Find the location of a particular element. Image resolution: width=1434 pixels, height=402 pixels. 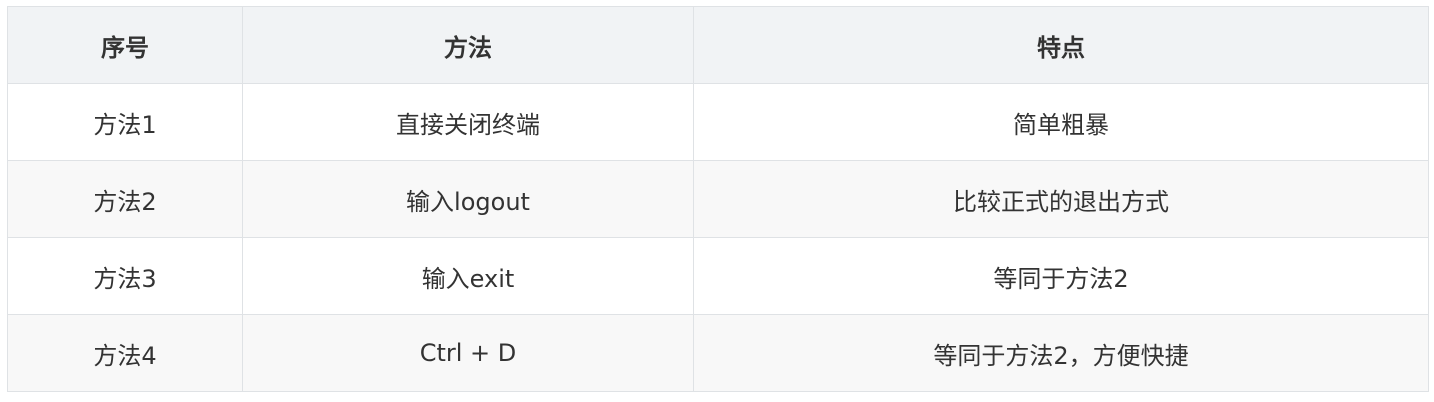

cell-feature: 比较正式的退出方式 is located at coordinates (1061, 199).